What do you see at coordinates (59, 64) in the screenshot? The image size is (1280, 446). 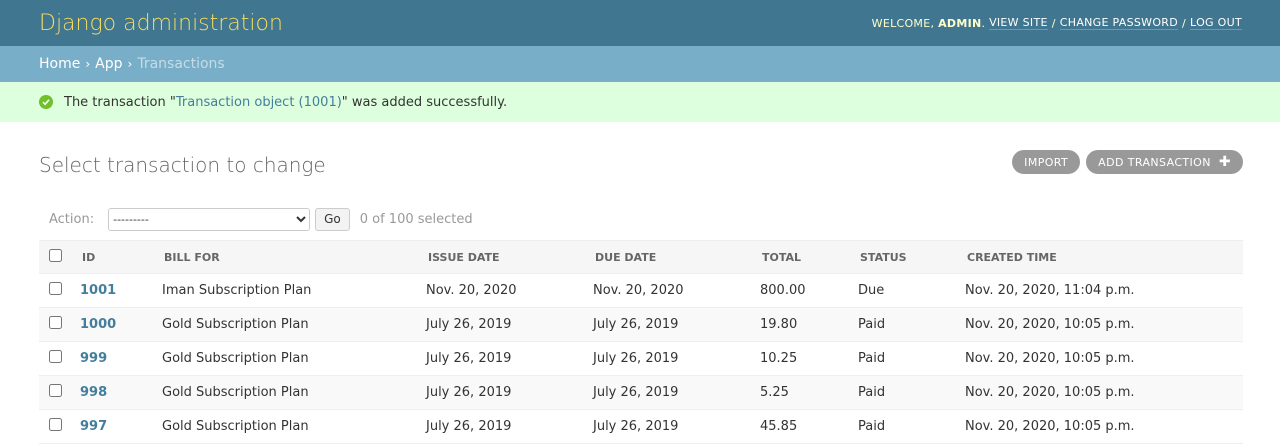 I see `breadcrumb-home: Home` at bounding box center [59, 64].